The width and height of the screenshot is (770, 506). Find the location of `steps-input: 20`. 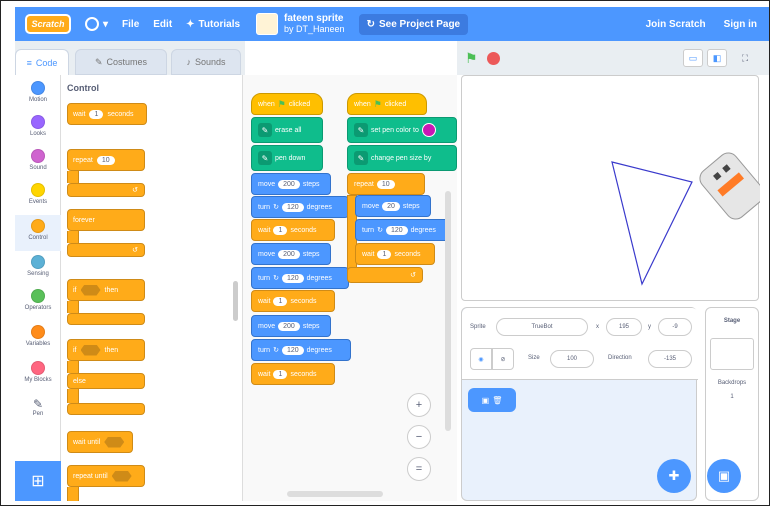

steps-input: 20 is located at coordinates (391, 206).